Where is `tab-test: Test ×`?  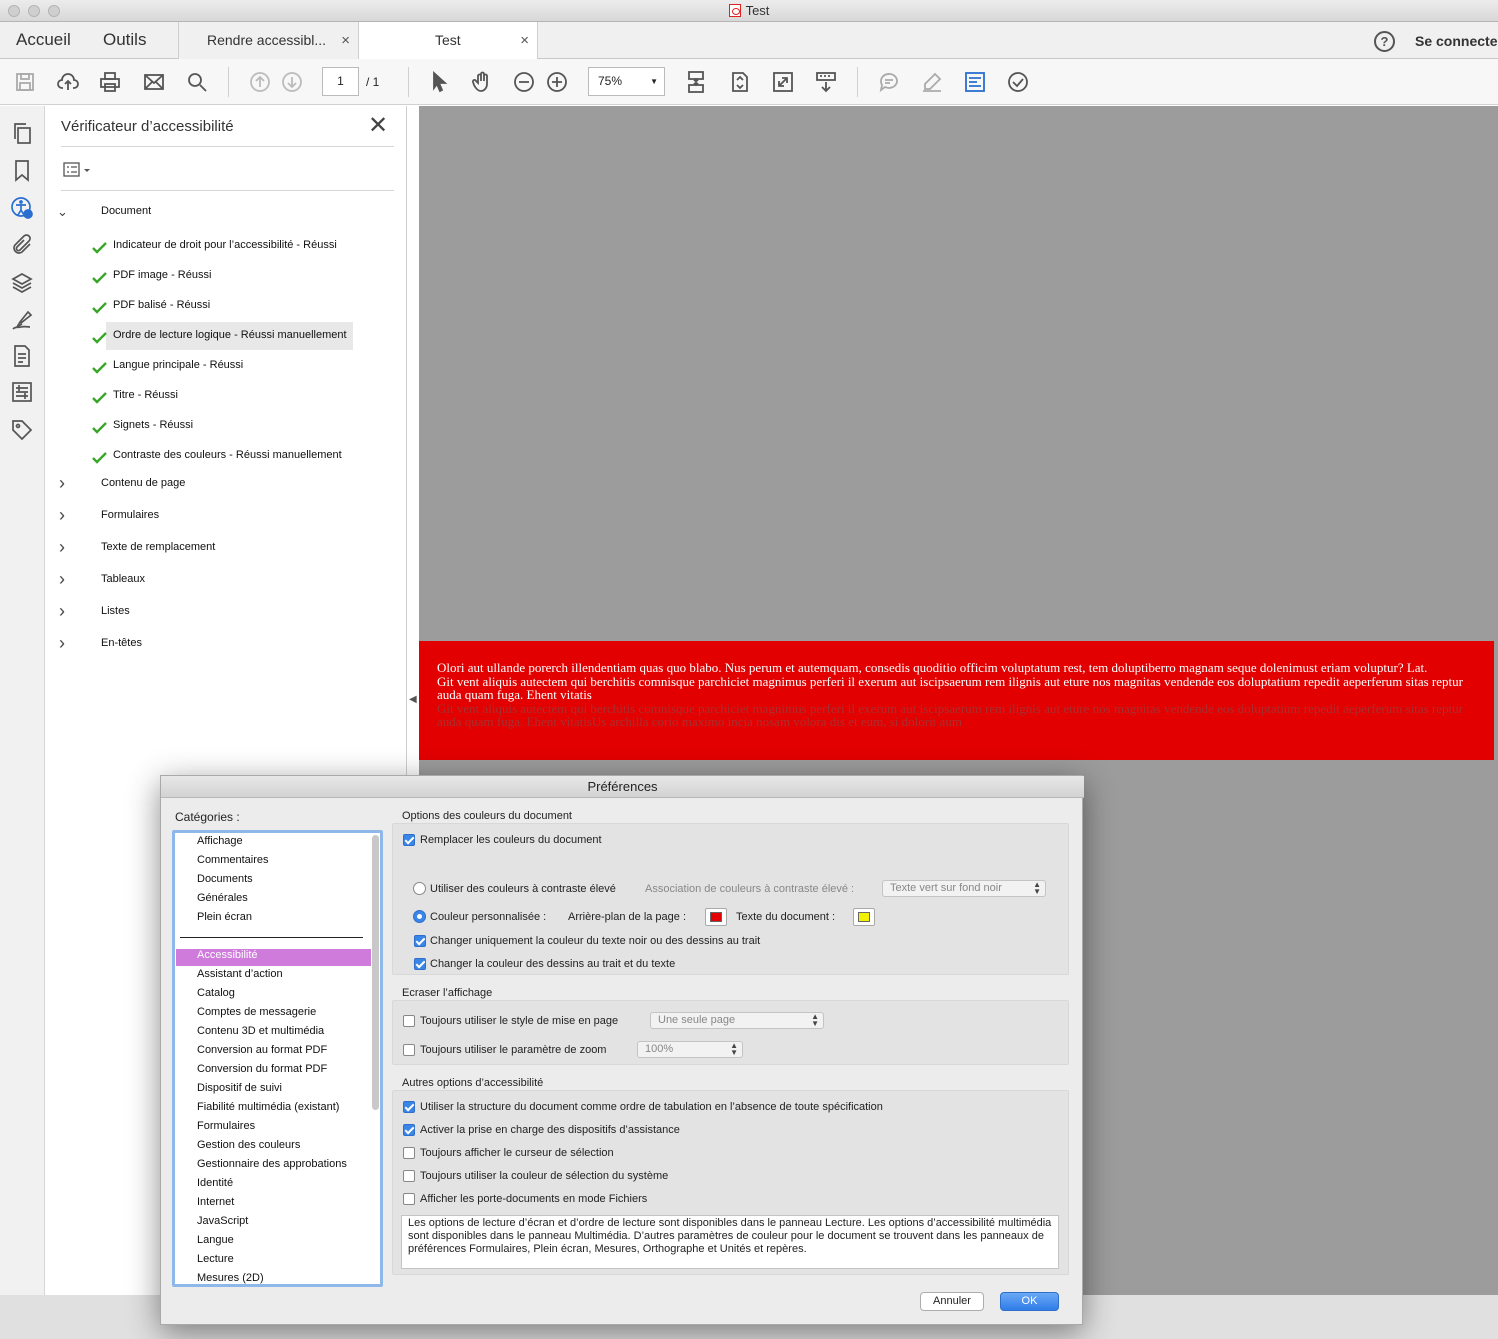 tab-test: Test × is located at coordinates (448, 41).